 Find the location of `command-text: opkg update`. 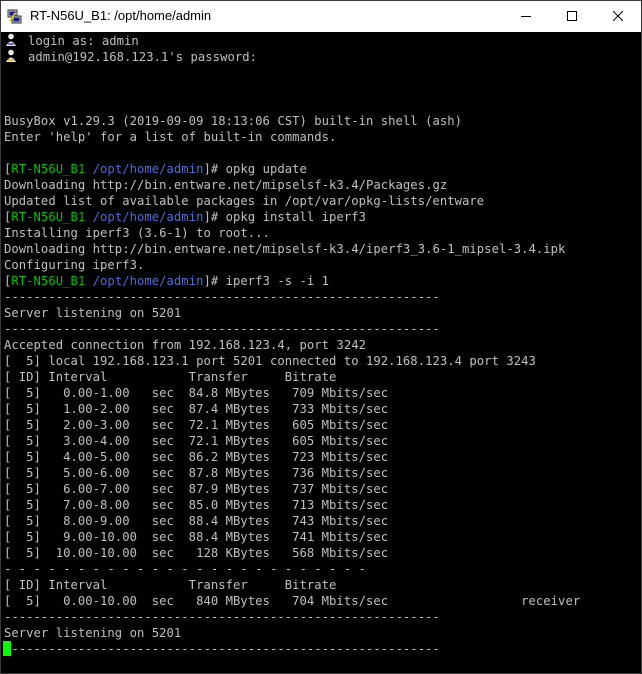

command-text: opkg update is located at coordinates (262, 169).